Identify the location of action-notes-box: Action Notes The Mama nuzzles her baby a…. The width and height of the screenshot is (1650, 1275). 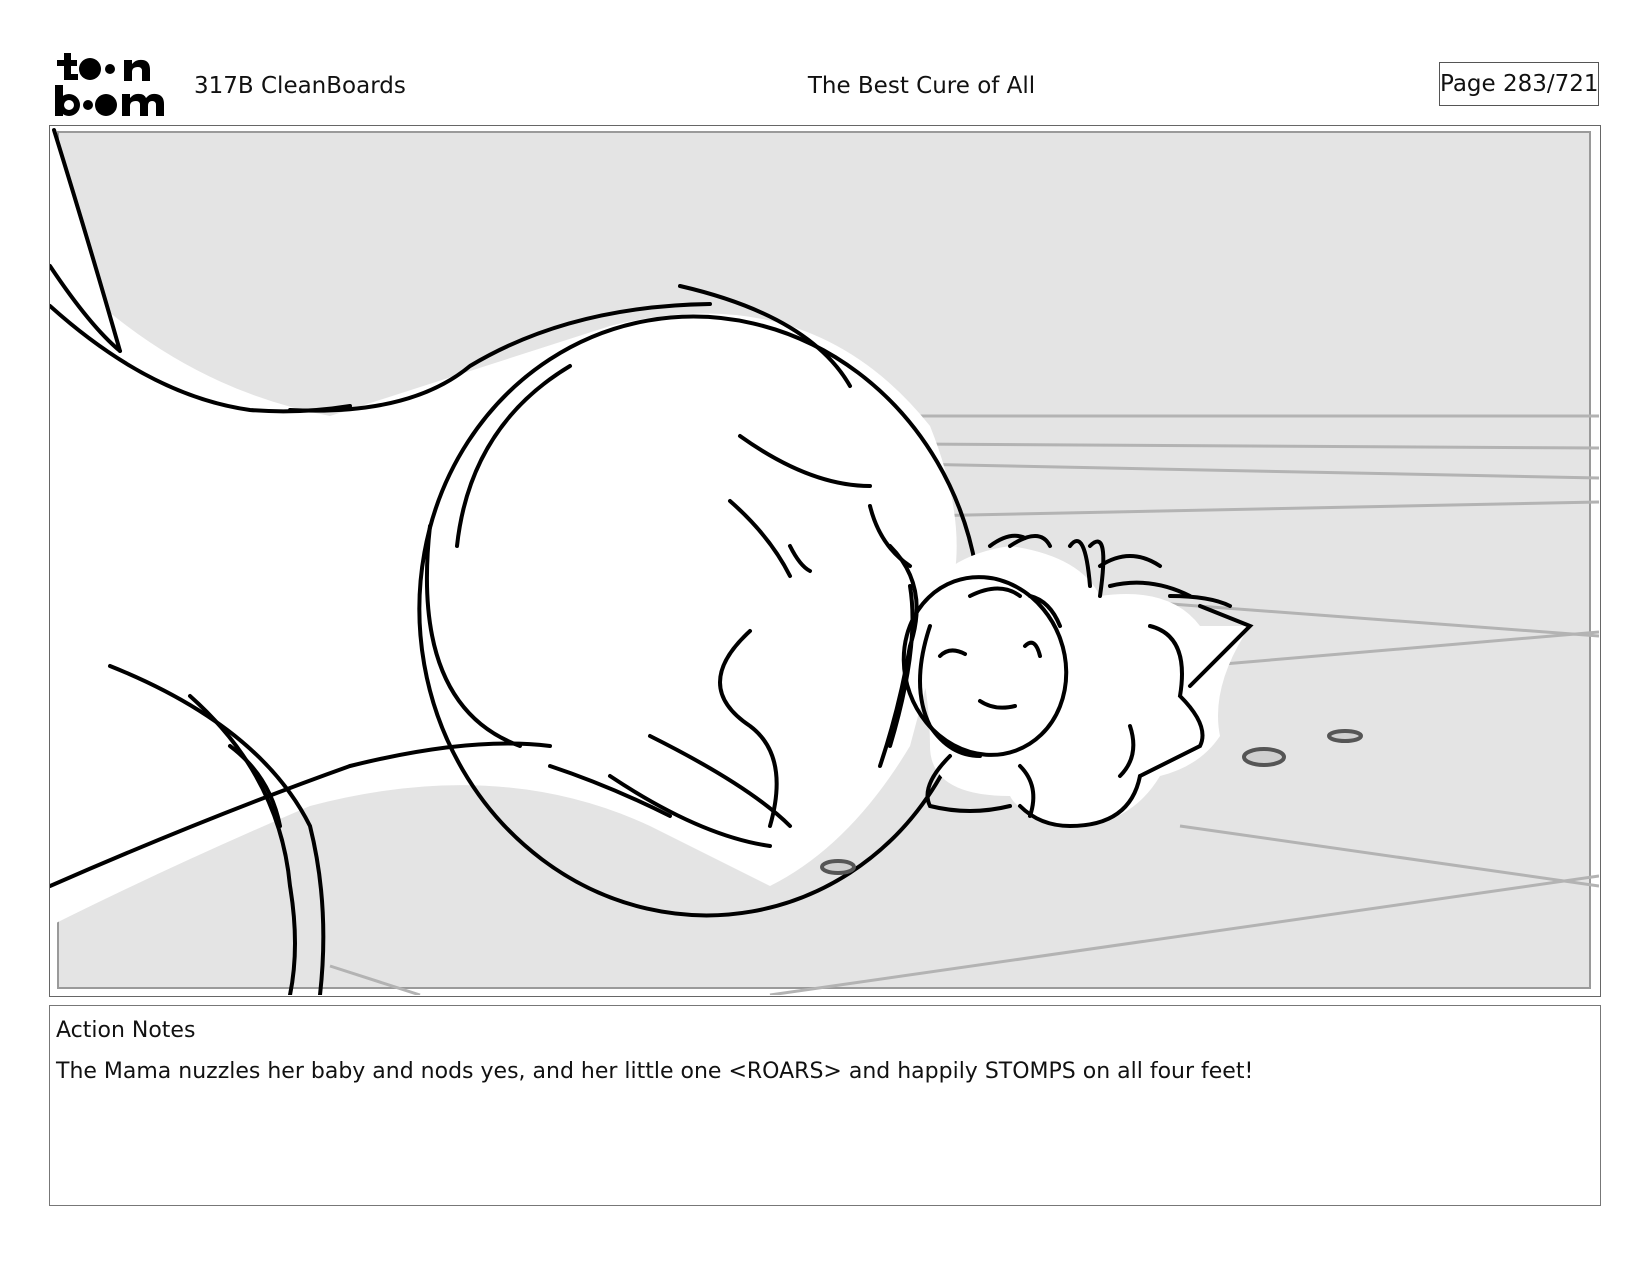
(825, 1105).